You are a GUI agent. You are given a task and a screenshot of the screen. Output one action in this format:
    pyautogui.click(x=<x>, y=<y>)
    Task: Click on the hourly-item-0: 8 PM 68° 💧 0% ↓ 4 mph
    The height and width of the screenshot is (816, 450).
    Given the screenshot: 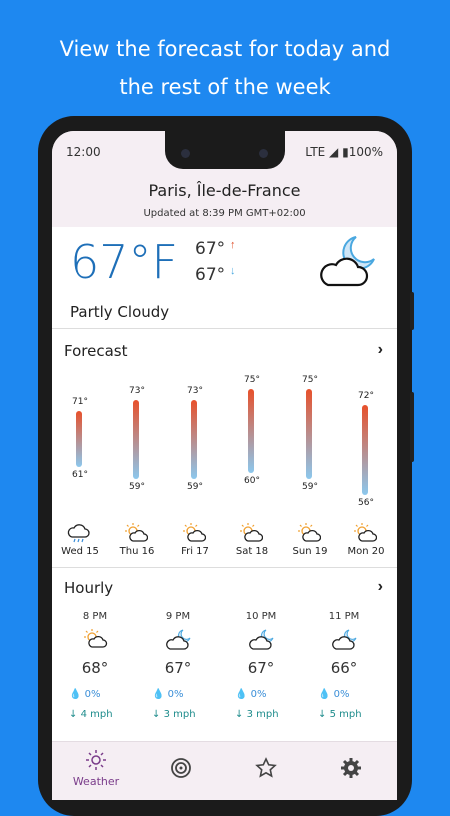 What is the action you would take?
    pyautogui.click(x=100, y=666)
    